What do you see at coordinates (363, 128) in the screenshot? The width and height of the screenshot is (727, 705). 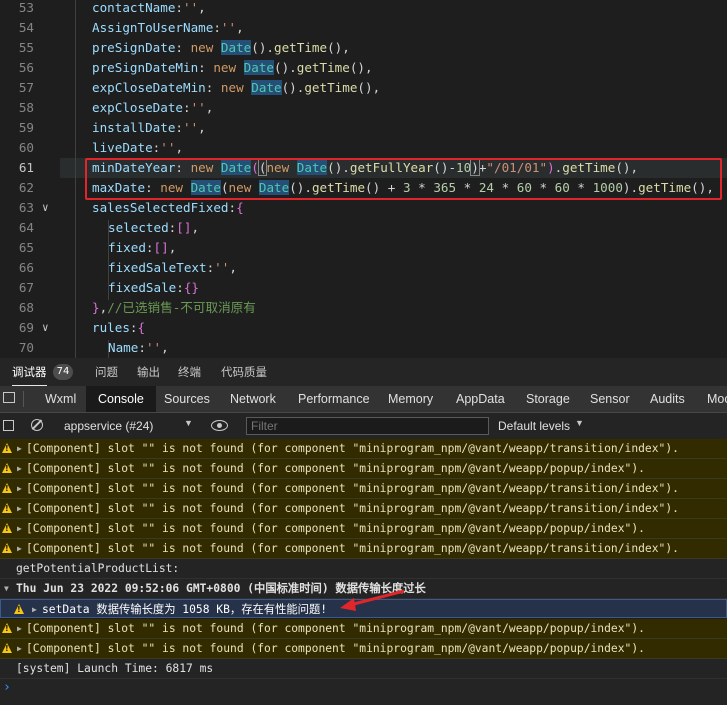 I see `code-line: 59 installDate:'',` at bounding box center [363, 128].